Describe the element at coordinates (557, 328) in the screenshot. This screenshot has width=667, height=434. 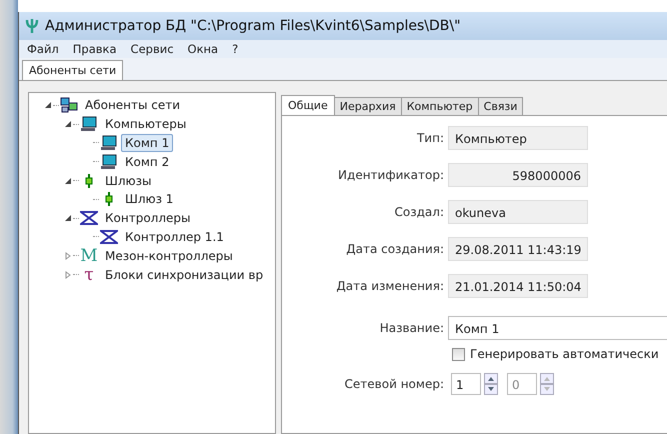
I see `input-field: Комп 1` at that location.